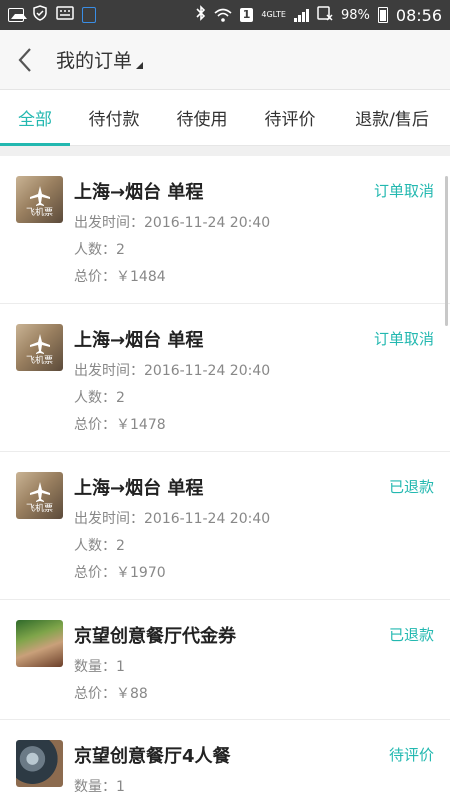 Image resolution: width=450 pixels, height=800 pixels. I want to click on section-divider, so click(225, 151).